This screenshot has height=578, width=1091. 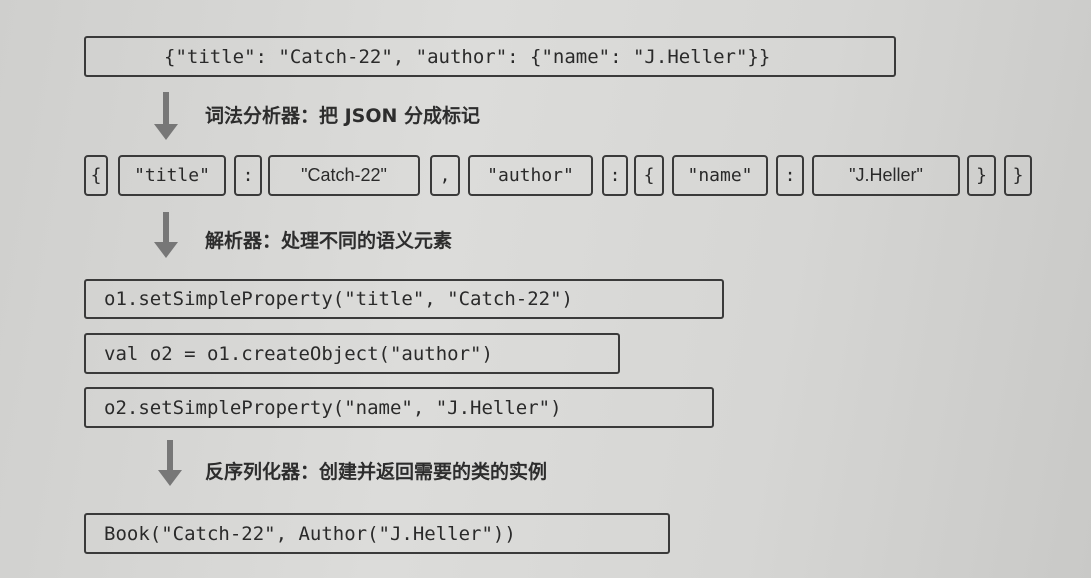 I want to click on step-label-parser: 解析器：处理不同的语义元素, so click(x=329, y=241).